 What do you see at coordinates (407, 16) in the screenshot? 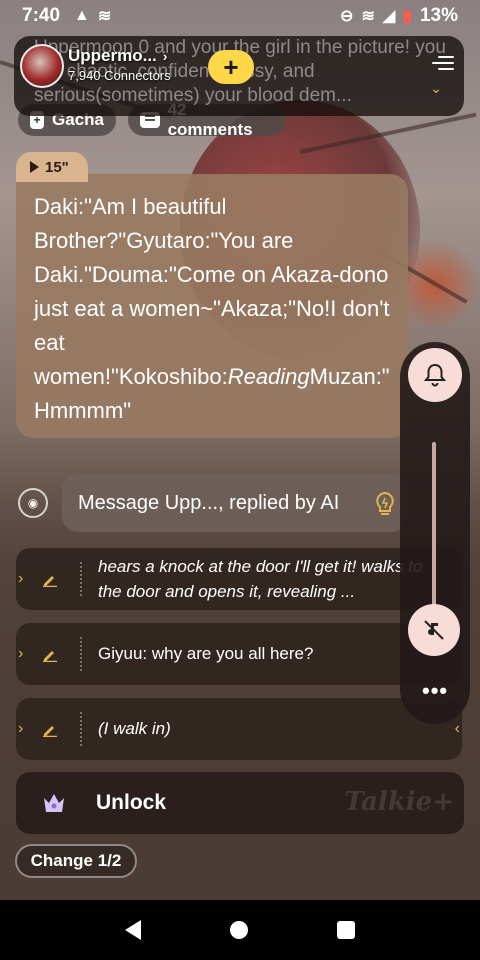
I see `battery-icon: ▮` at bounding box center [407, 16].